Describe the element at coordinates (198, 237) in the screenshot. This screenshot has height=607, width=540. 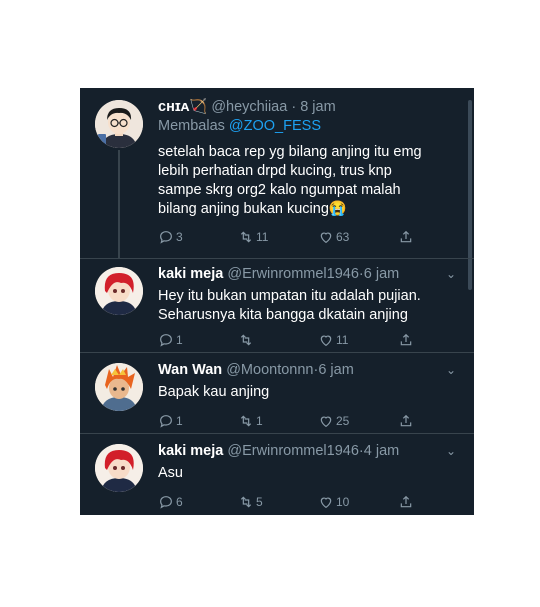
I see `reply-button: 3` at that location.